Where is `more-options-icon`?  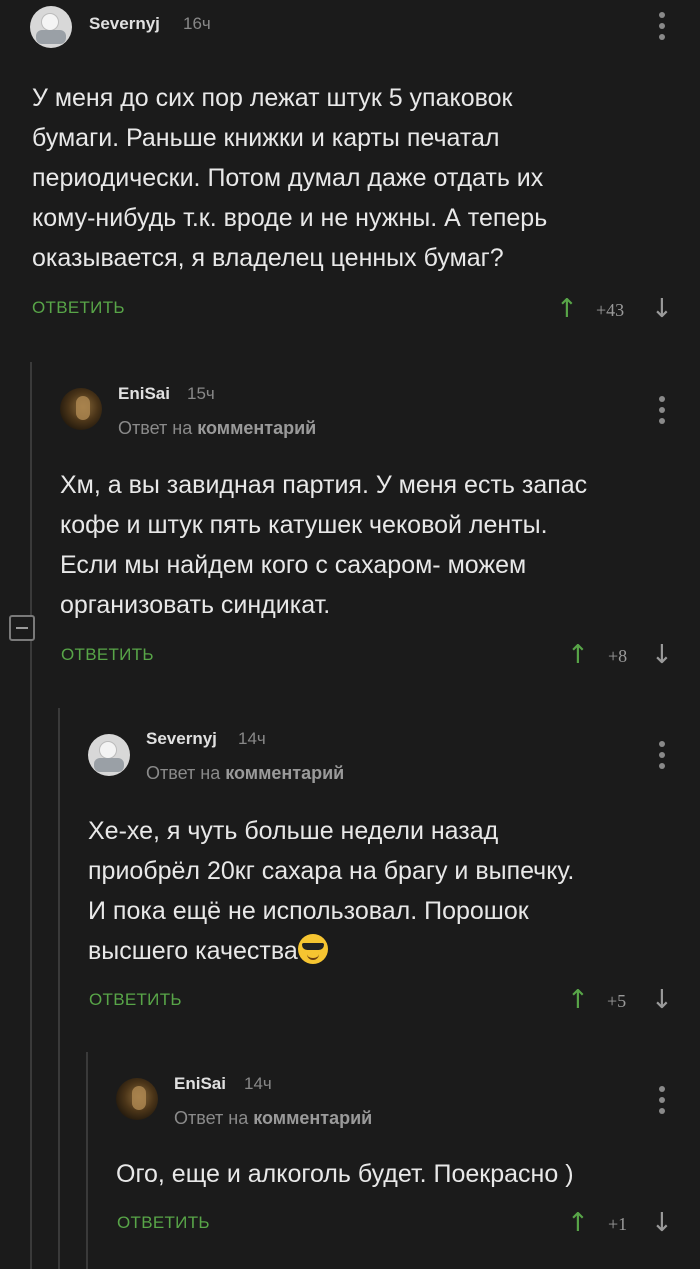
more-options-icon is located at coordinates (662, 1100).